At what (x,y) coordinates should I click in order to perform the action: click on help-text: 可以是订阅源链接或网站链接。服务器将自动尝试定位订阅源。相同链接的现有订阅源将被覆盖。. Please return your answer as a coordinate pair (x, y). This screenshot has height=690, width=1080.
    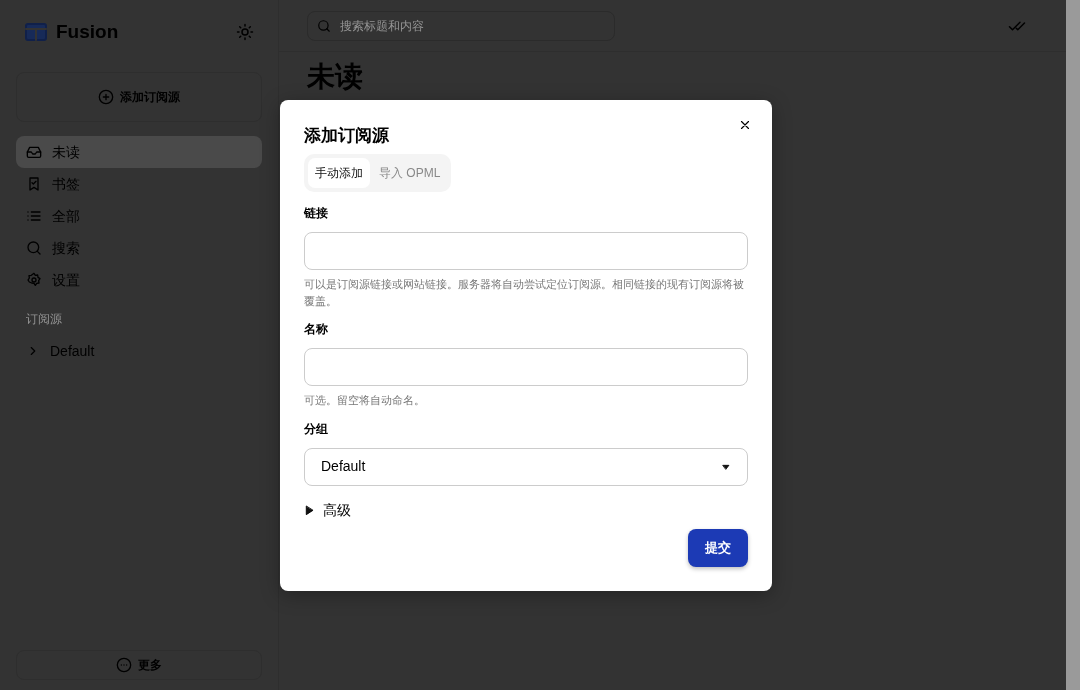
    Looking at the image, I should click on (524, 293).